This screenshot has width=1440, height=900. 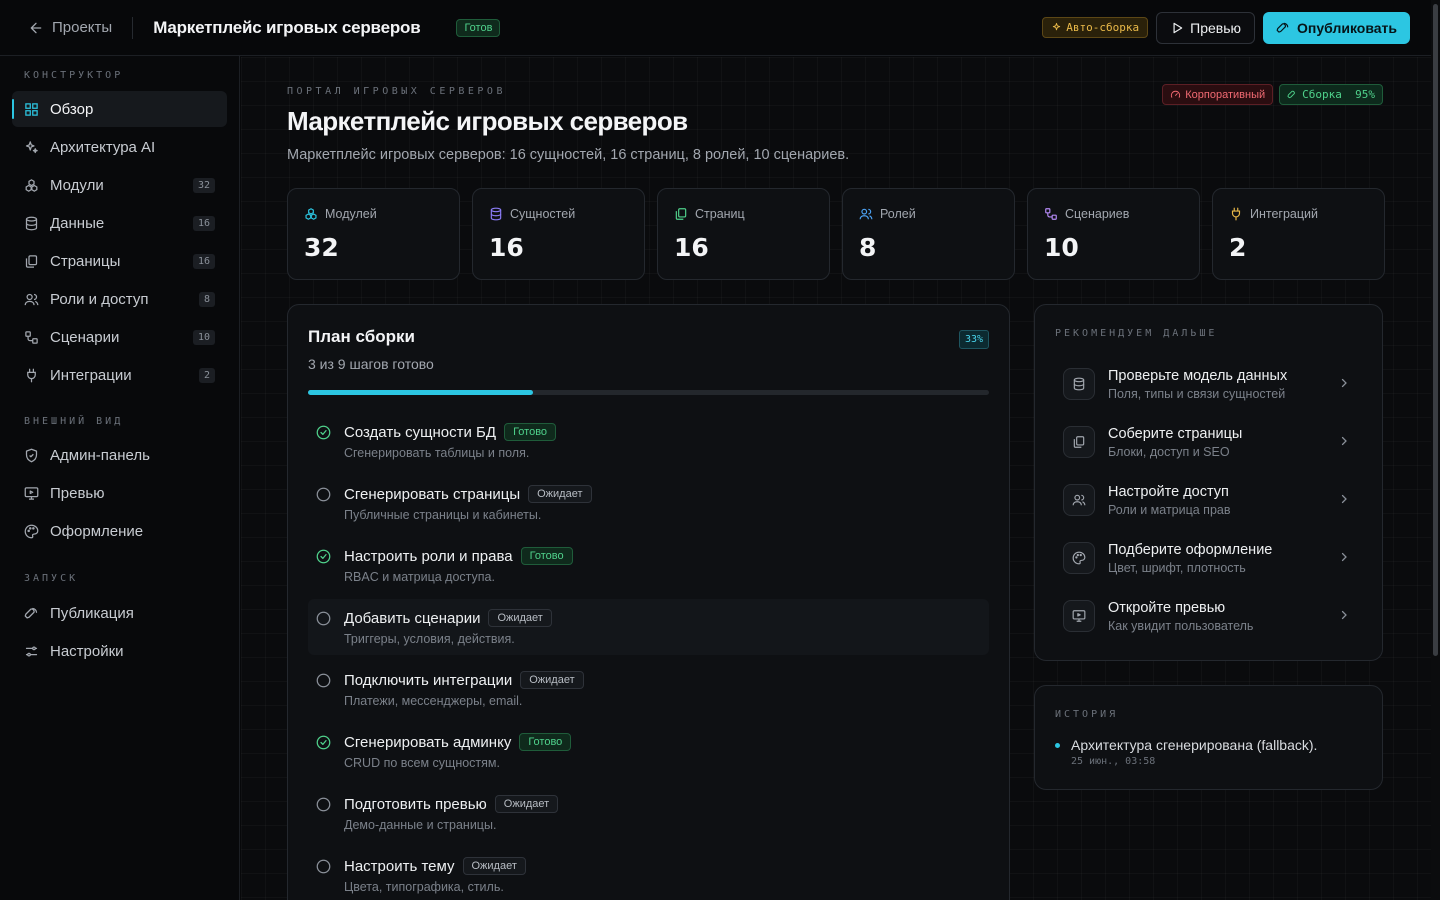 What do you see at coordinates (1079, 442) in the screenshot?
I see `pages-icon` at bounding box center [1079, 442].